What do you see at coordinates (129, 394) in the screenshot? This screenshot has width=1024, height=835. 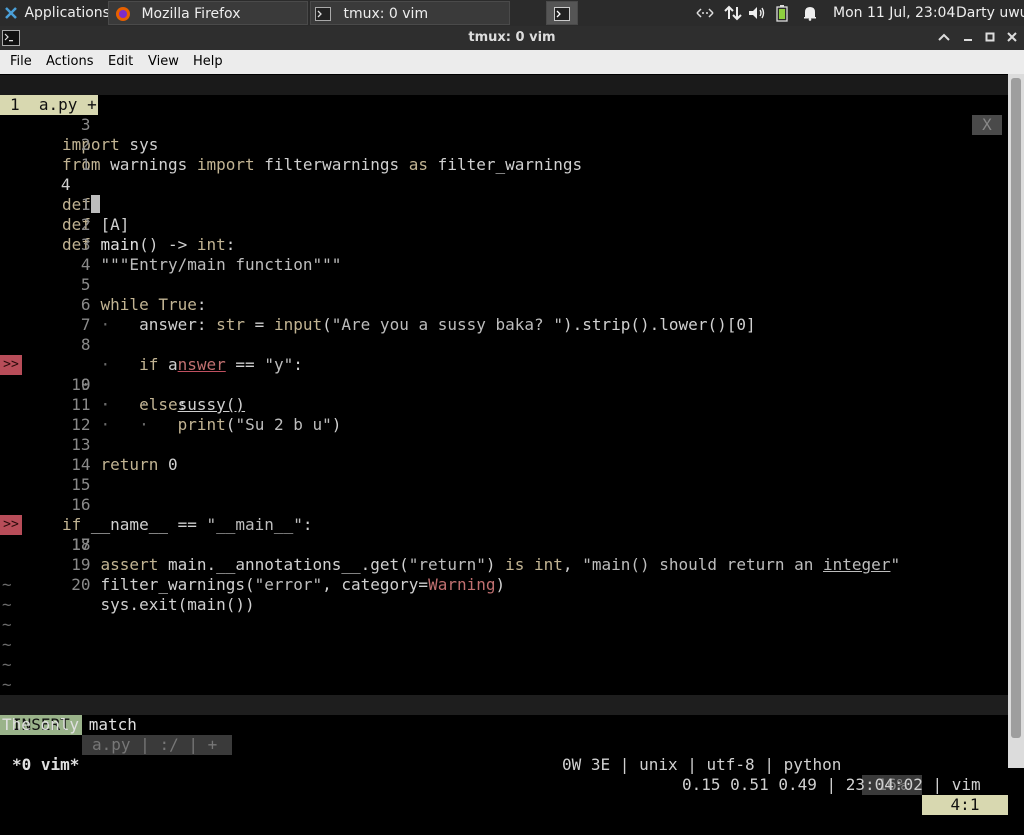 I see `code-line: 10 · else:` at bounding box center [129, 394].